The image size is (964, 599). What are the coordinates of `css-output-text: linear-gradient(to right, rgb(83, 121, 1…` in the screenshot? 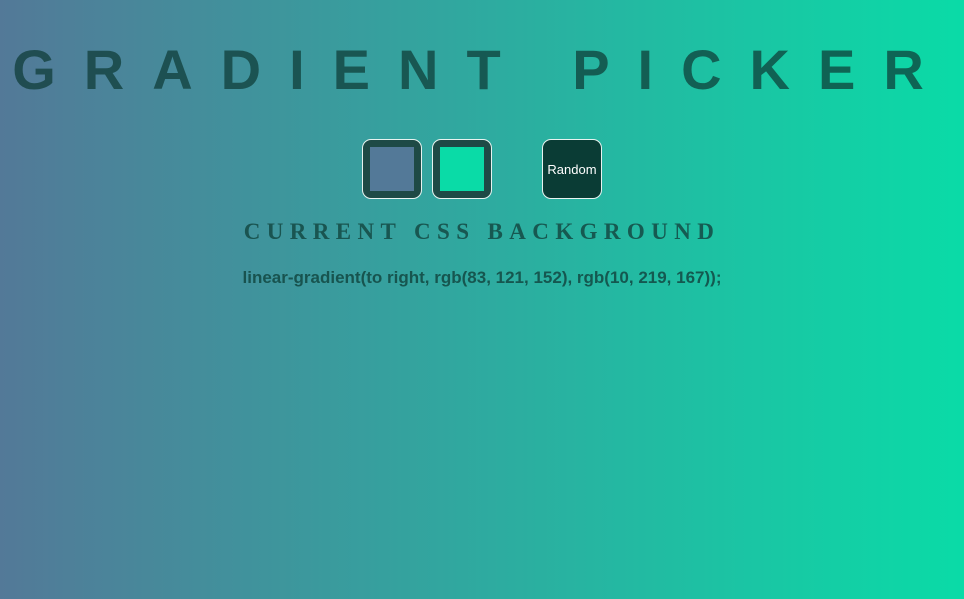 It's located at (482, 277).